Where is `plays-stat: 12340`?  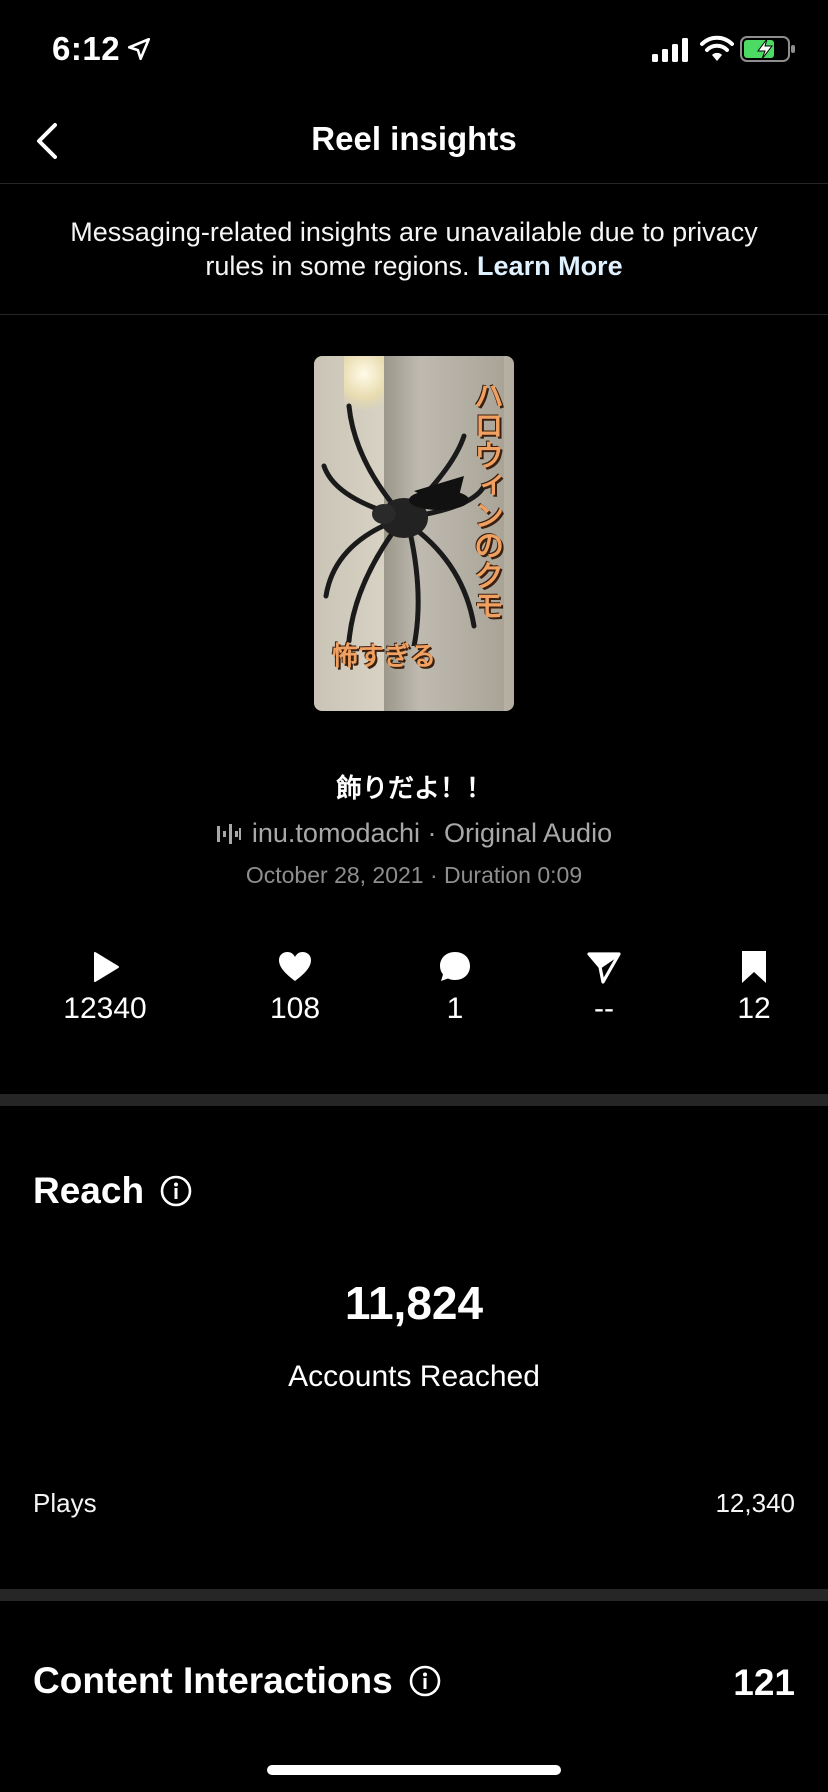 plays-stat: 12340 is located at coordinates (105, 988).